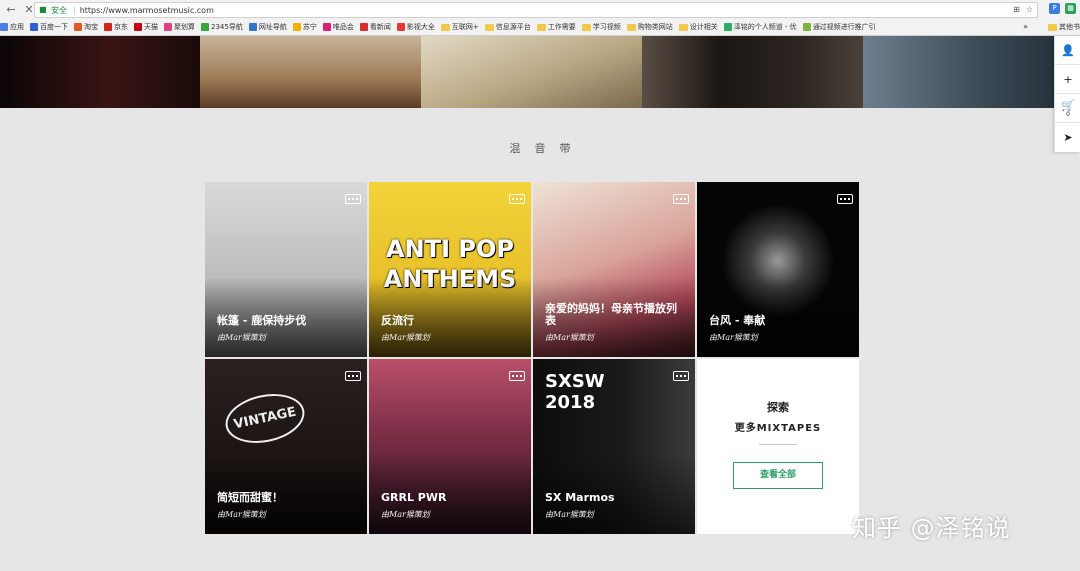 This screenshot has width=1080, height=571. I want to click on bookmark-item: 聚划算, so click(179, 27).